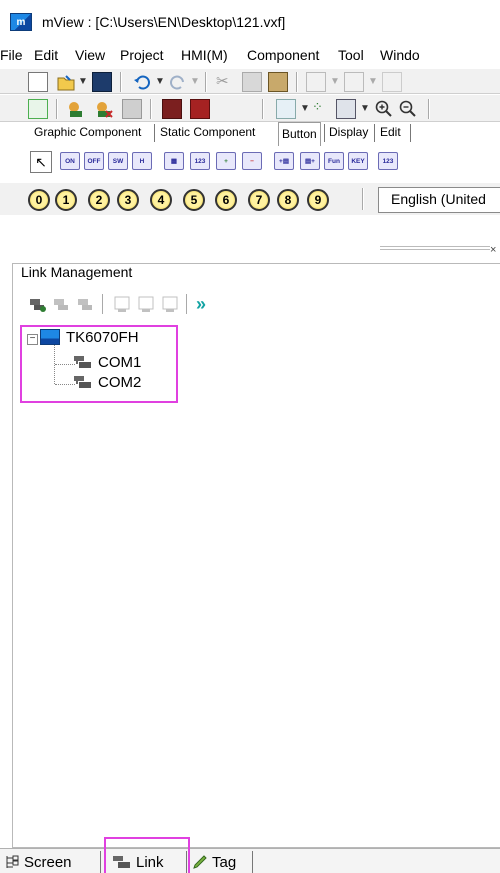 The image size is (500, 873). I want to click on menu-window: Windo, so click(400, 55).